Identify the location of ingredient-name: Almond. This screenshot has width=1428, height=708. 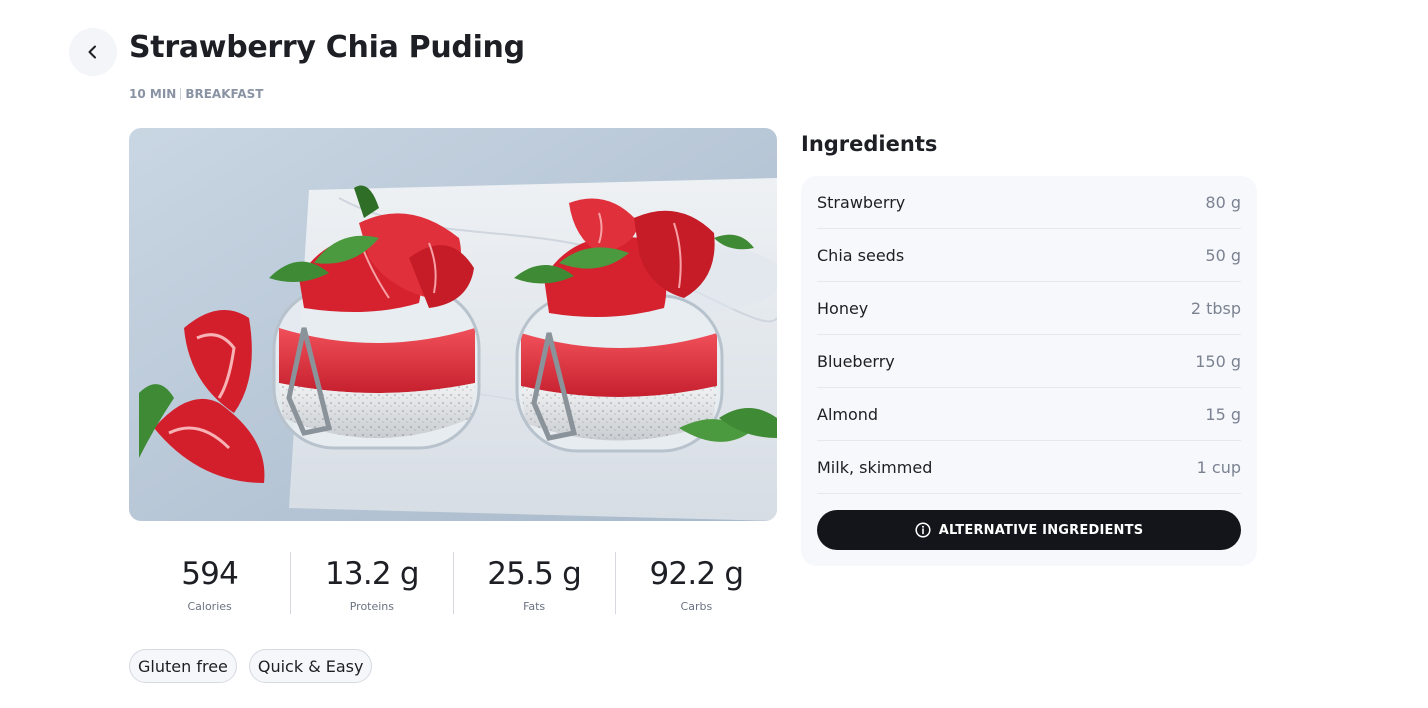
(848, 414).